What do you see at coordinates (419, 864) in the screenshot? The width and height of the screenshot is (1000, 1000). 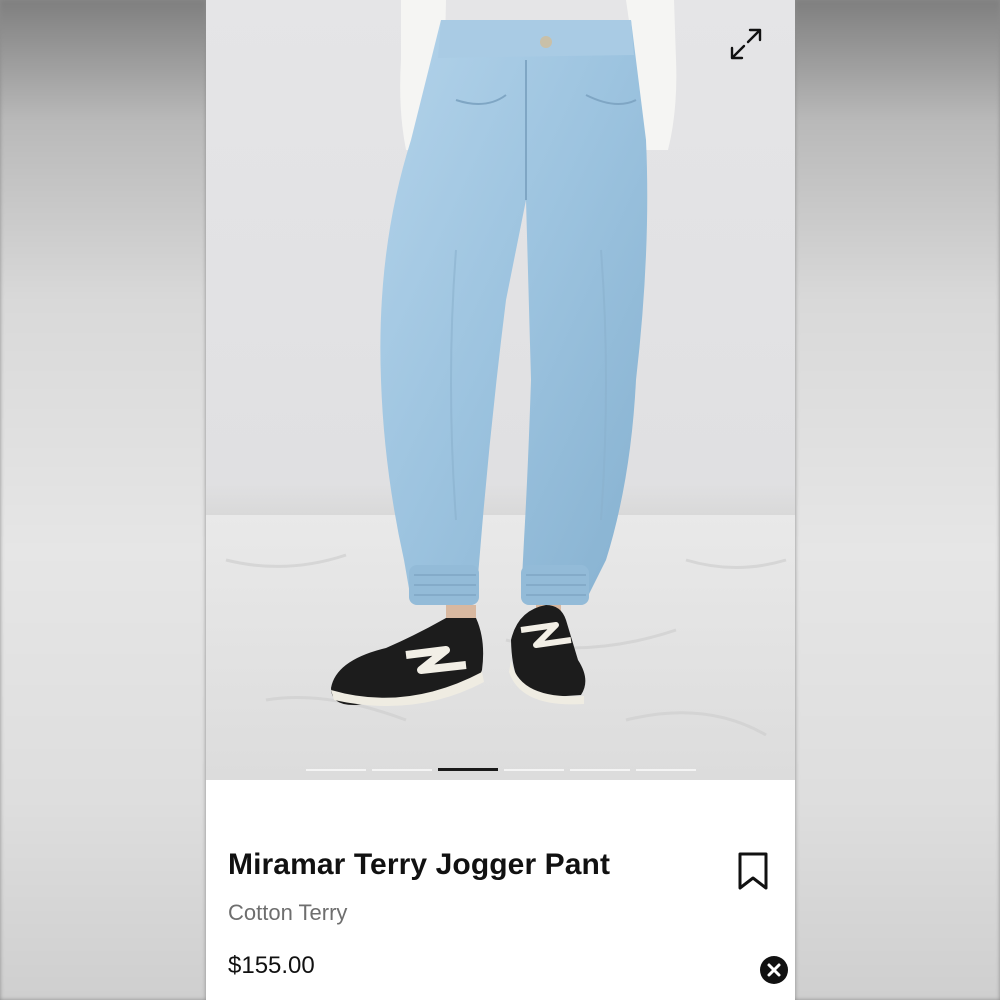 I see `product-title: Miramar Terry Jogger Pant` at bounding box center [419, 864].